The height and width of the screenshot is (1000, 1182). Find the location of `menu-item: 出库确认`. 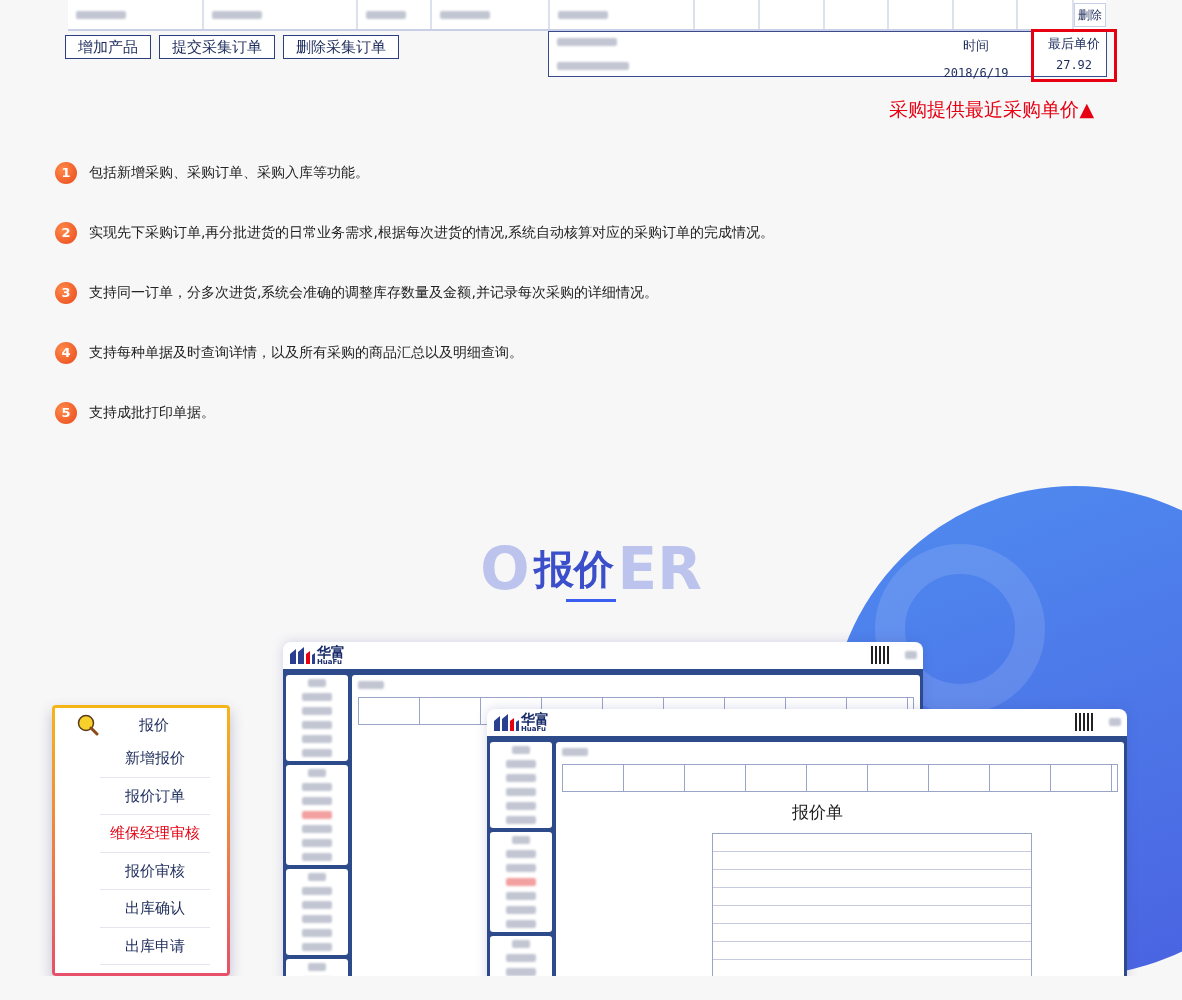

menu-item: 出库确认 is located at coordinates (155, 909).